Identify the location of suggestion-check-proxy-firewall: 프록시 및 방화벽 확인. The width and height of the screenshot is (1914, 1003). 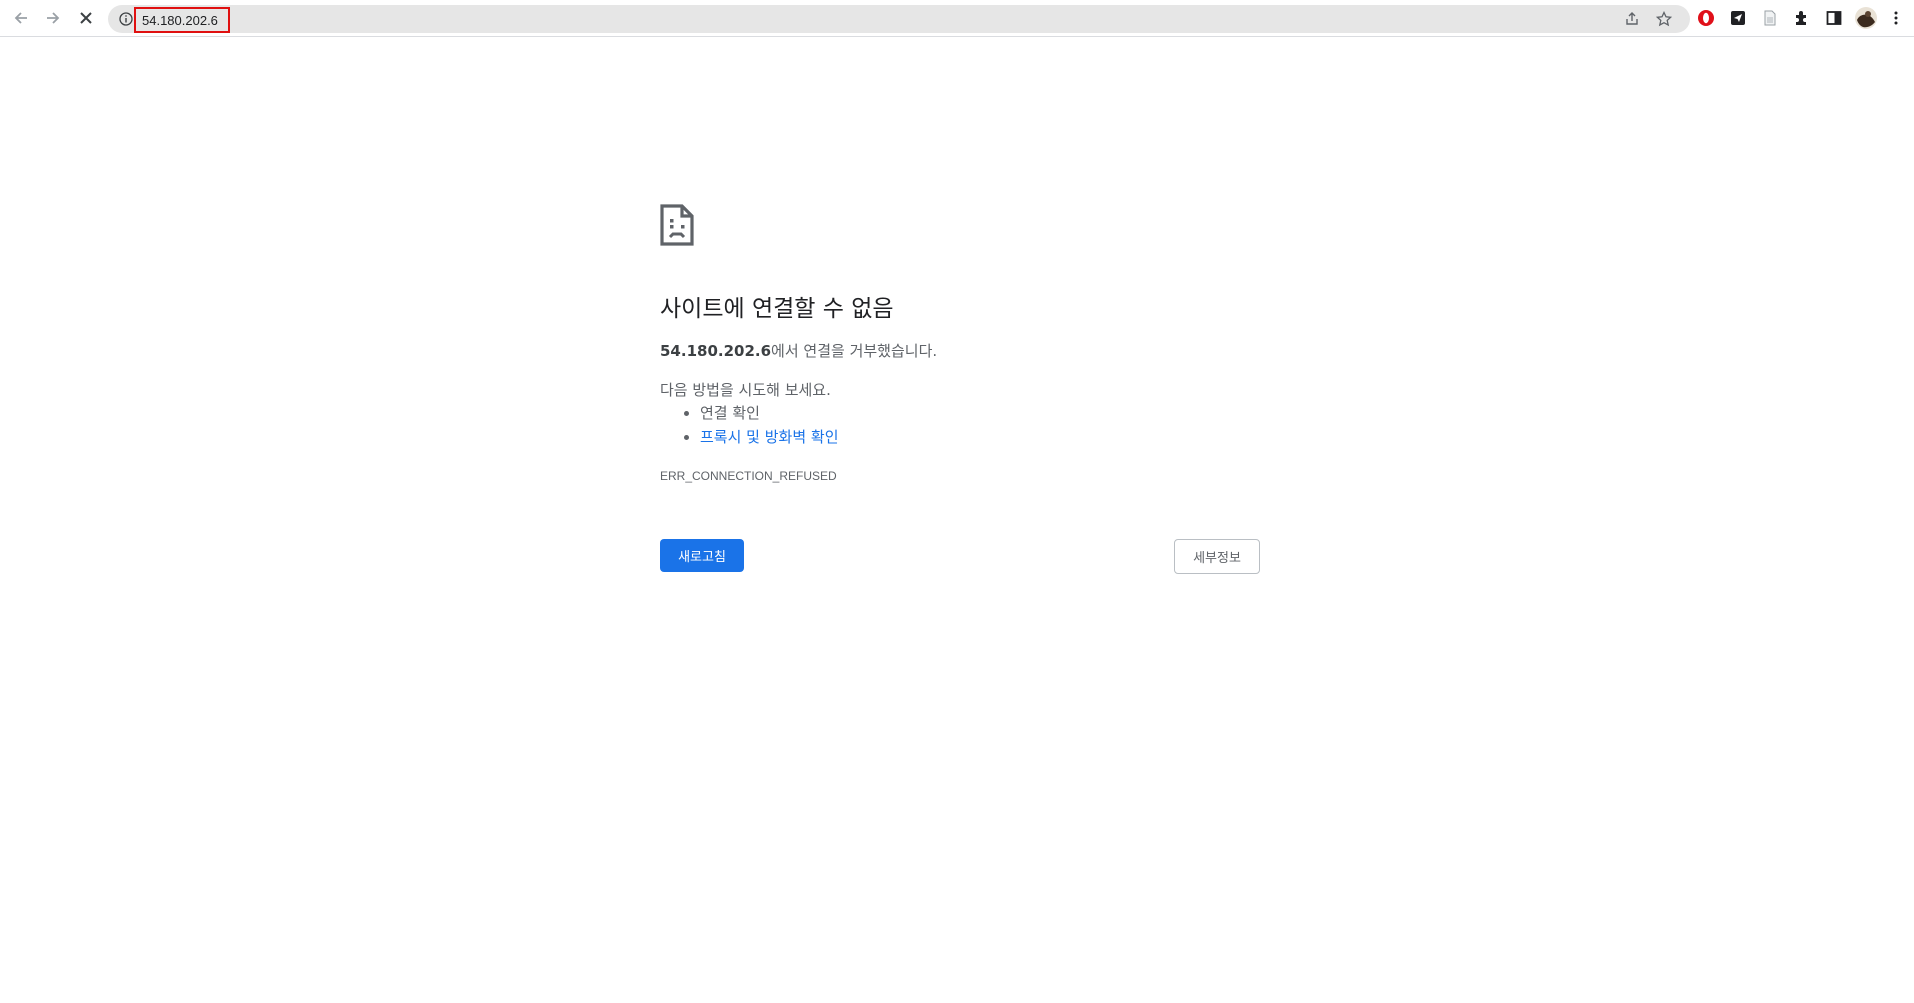
(769, 437).